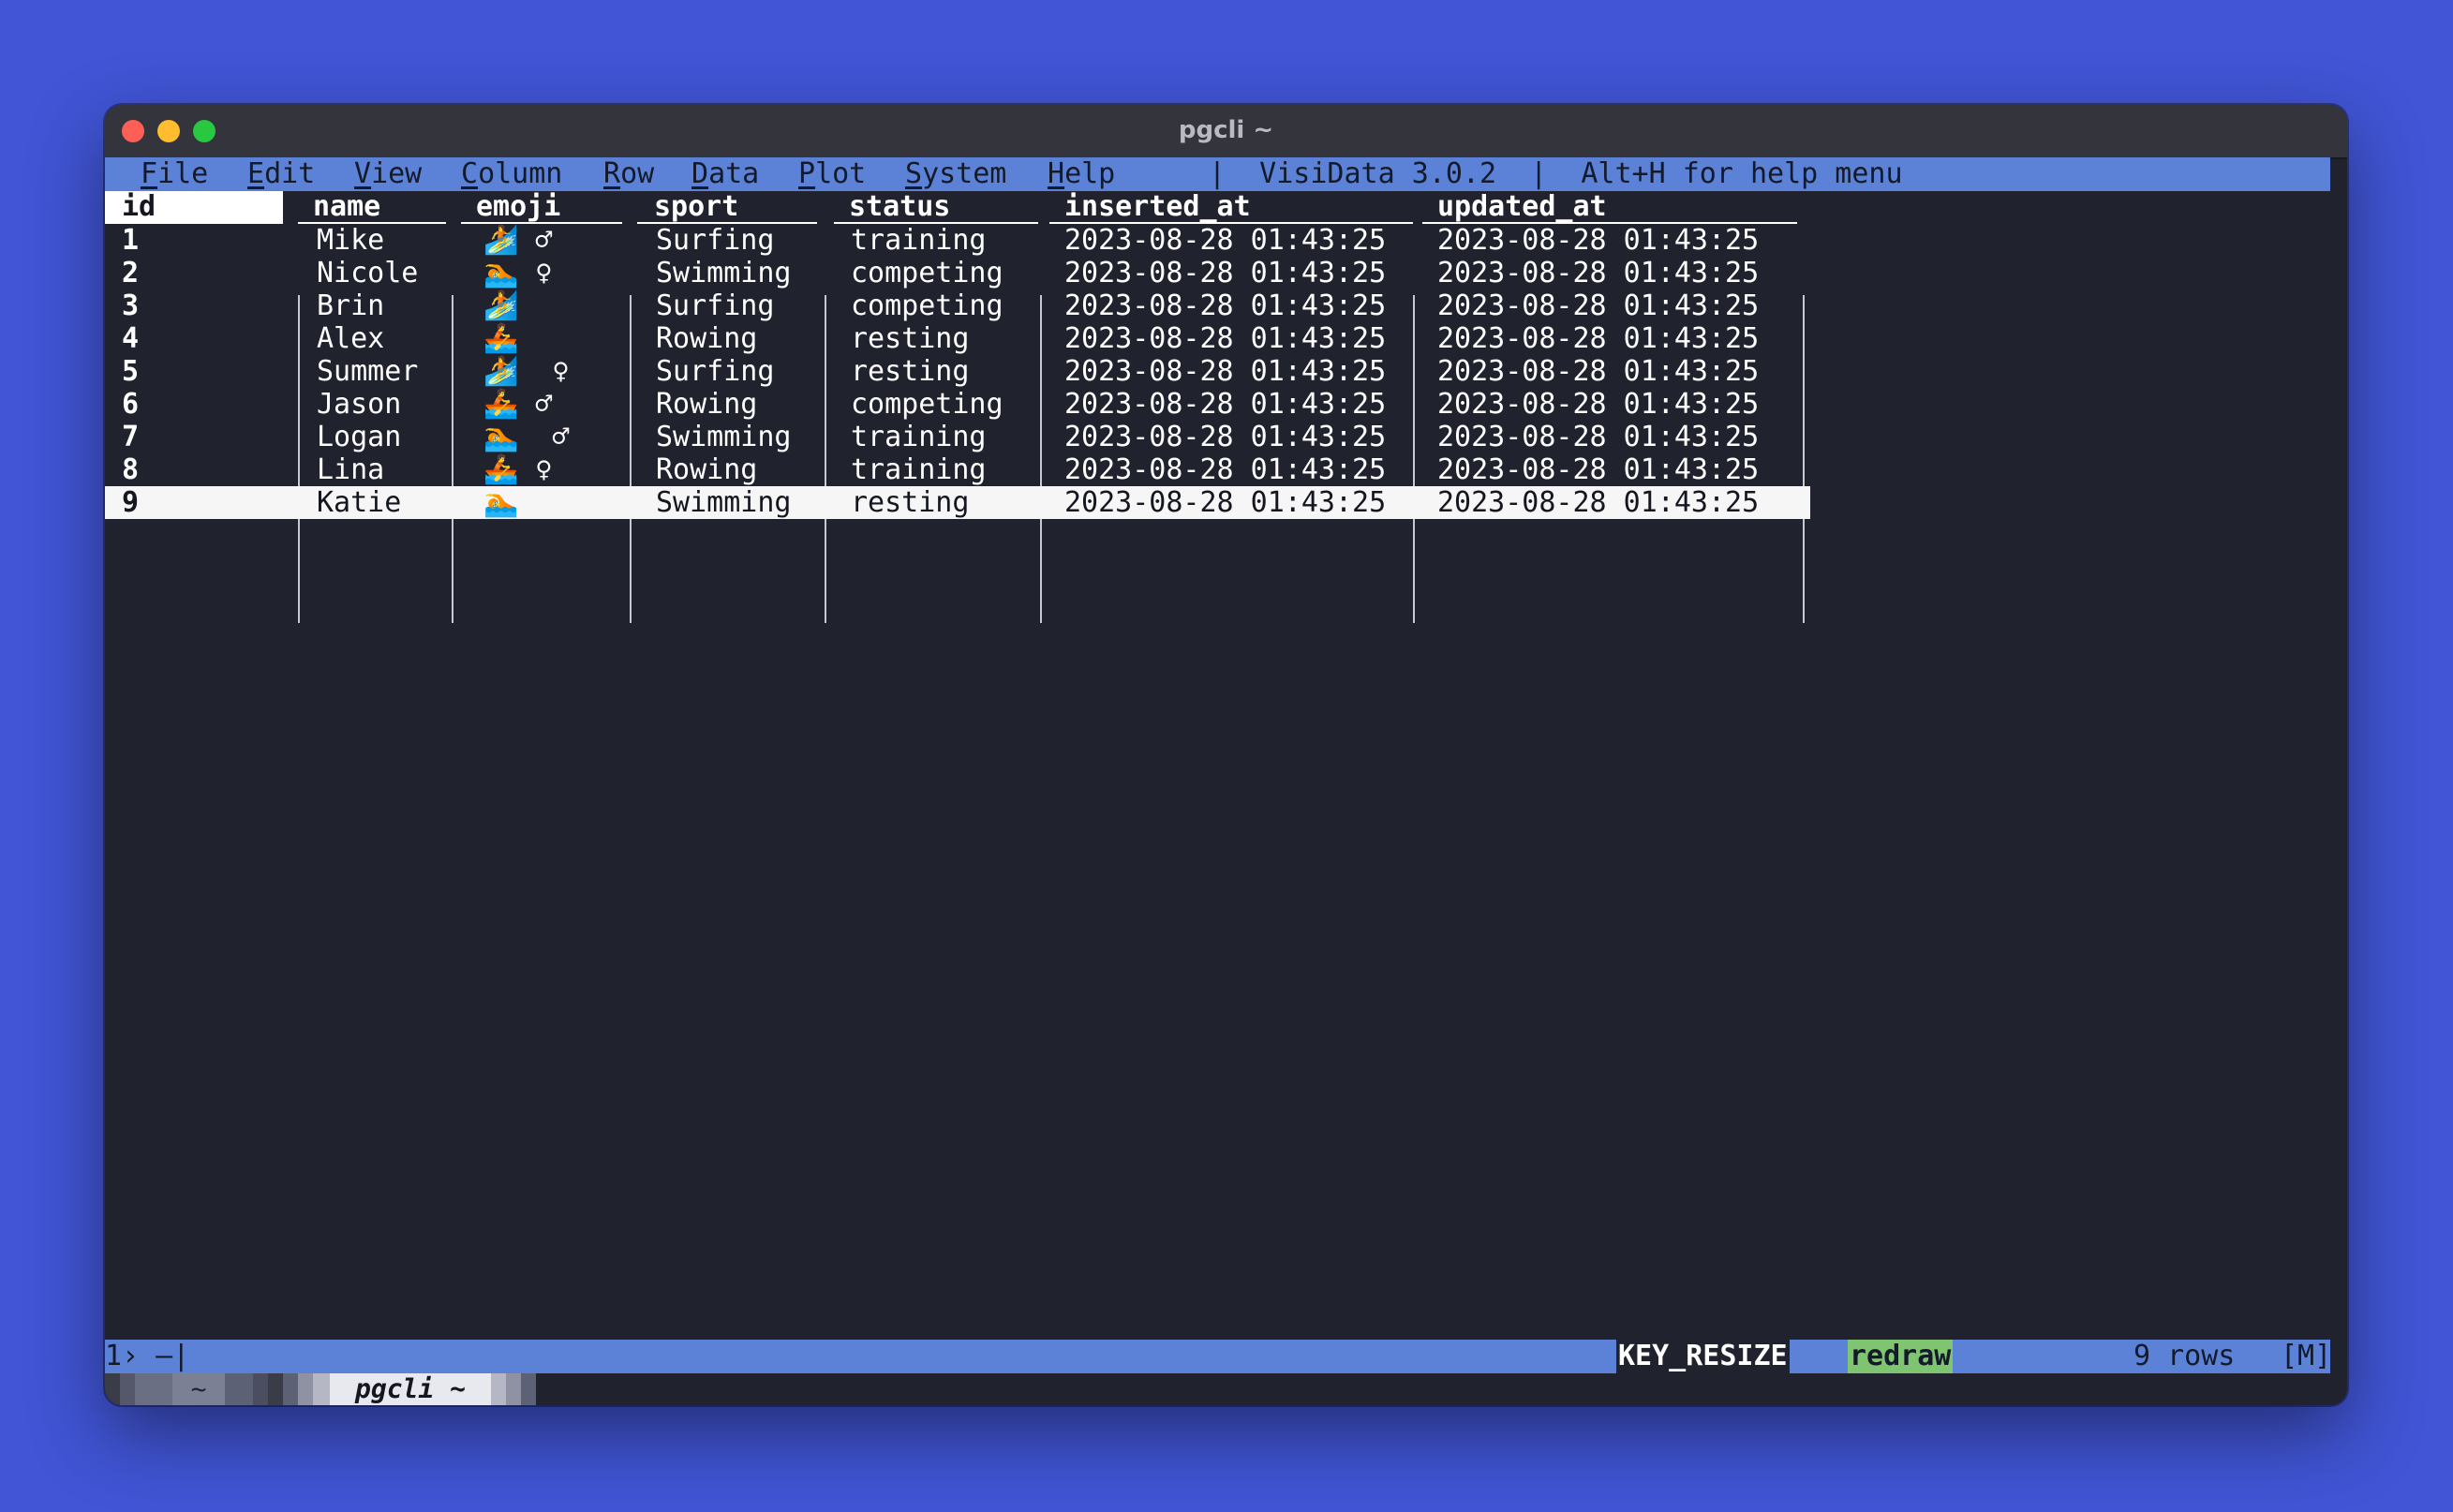  What do you see at coordinates (350, 240) in the screenshot?
I see `cell-name: Mike` at bounding box center [350, 240].